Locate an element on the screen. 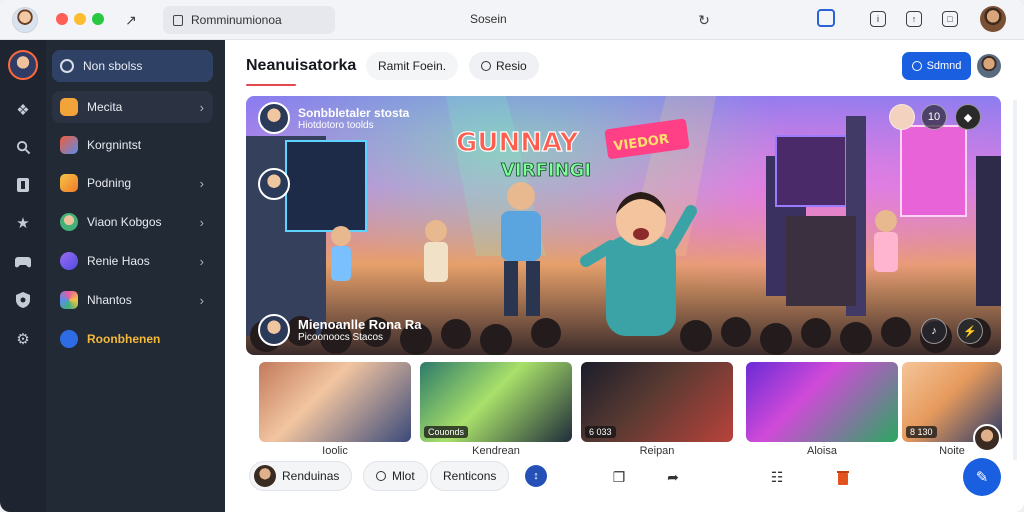  pin-icon: ↗ is located at coordinates (131, 20).